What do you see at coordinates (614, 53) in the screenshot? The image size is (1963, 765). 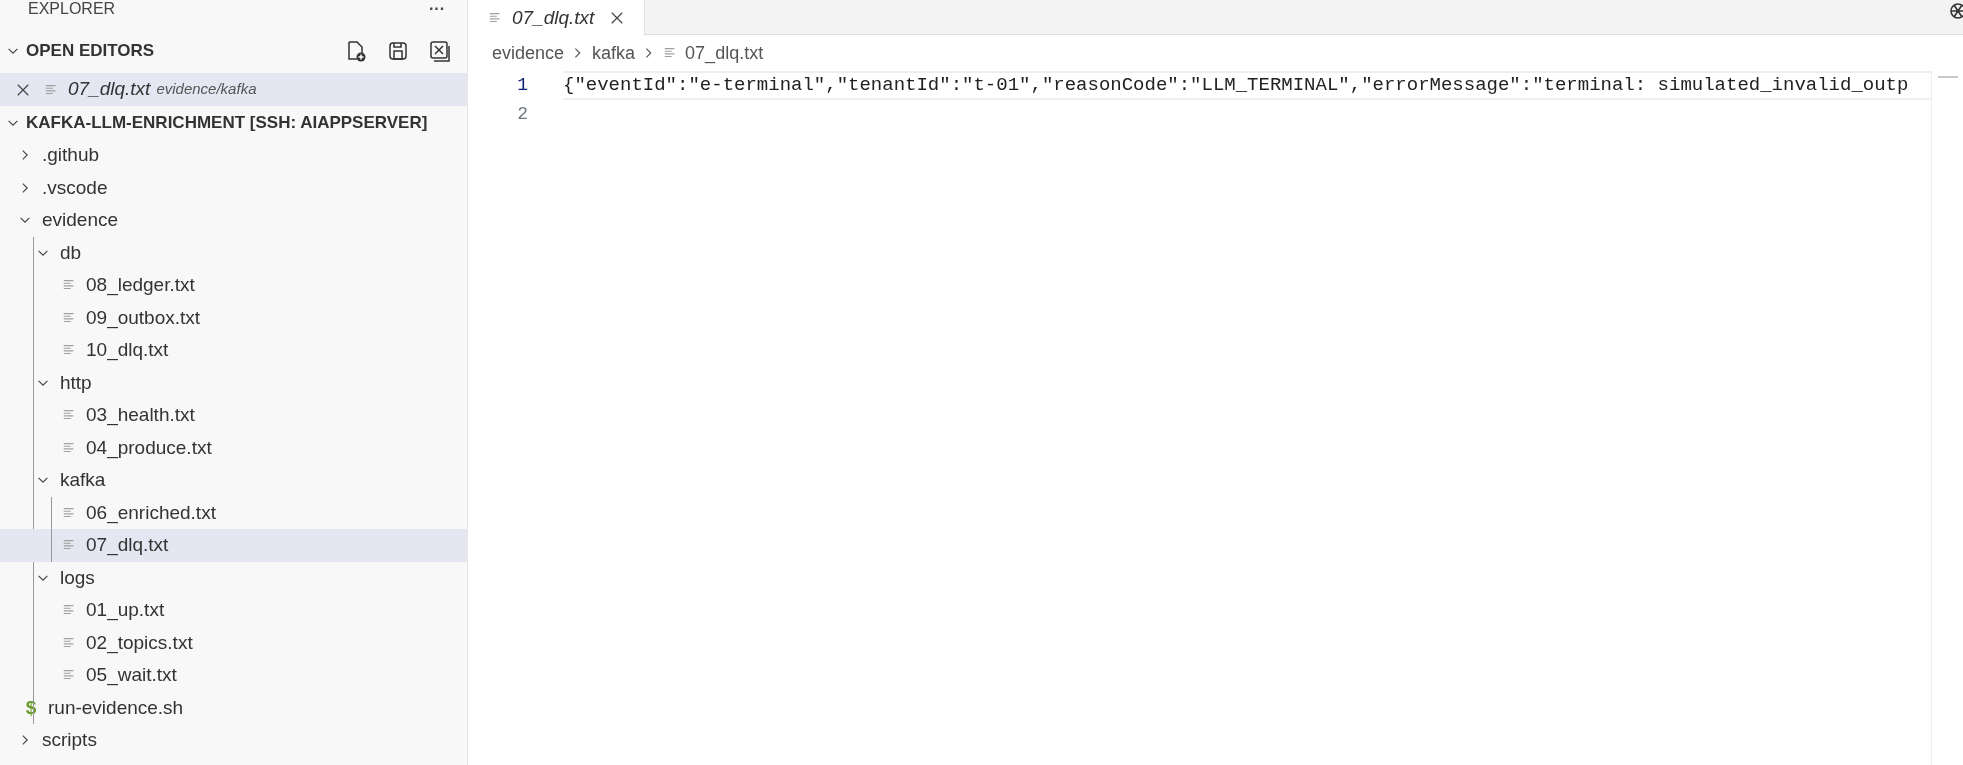 I see `breadcrumb-item: kafka` at bounding box center [614, 53].